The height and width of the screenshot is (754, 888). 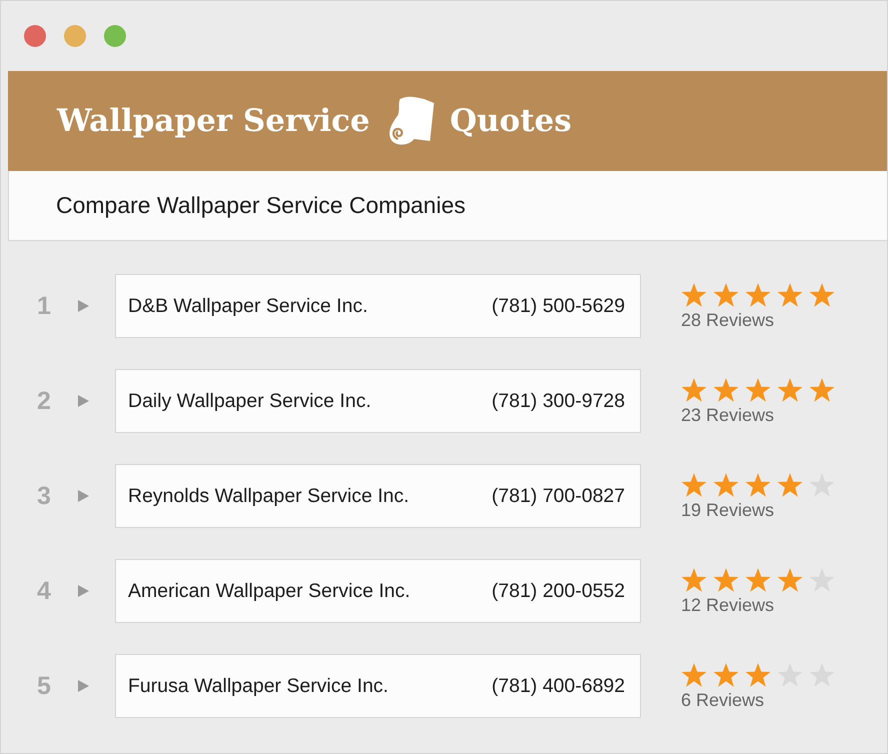 I want to click on rank-number: 3, so click(x=44, y=496).